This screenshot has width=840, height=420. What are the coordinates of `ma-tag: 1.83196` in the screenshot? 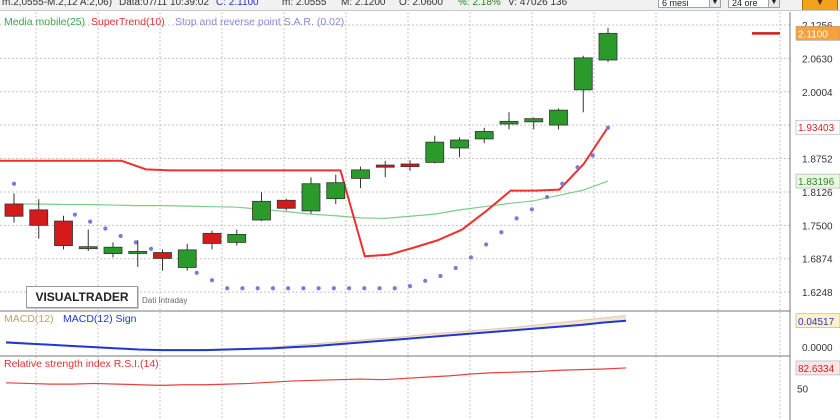 It's located at (816, 182).